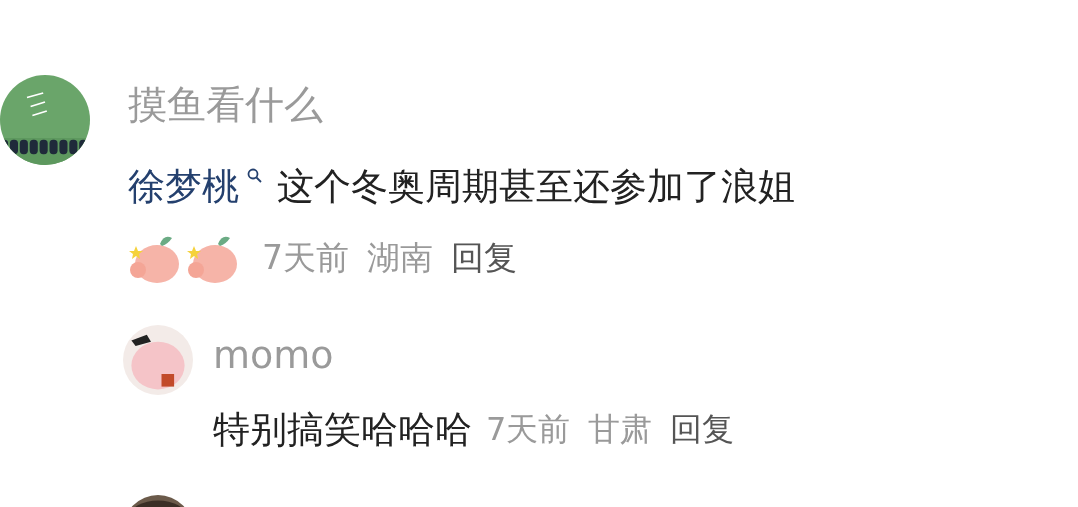 This screenshot has width=1078, height=507. Describe the element at coordinates (400, 257) in the screenshot. I see `location: 湖南` at that location.